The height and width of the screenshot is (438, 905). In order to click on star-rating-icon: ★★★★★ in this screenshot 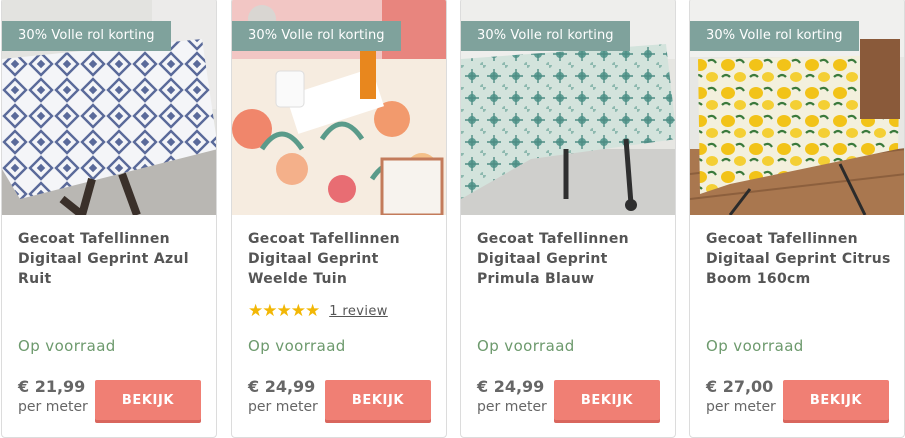, I will do `click(284, 311)`.